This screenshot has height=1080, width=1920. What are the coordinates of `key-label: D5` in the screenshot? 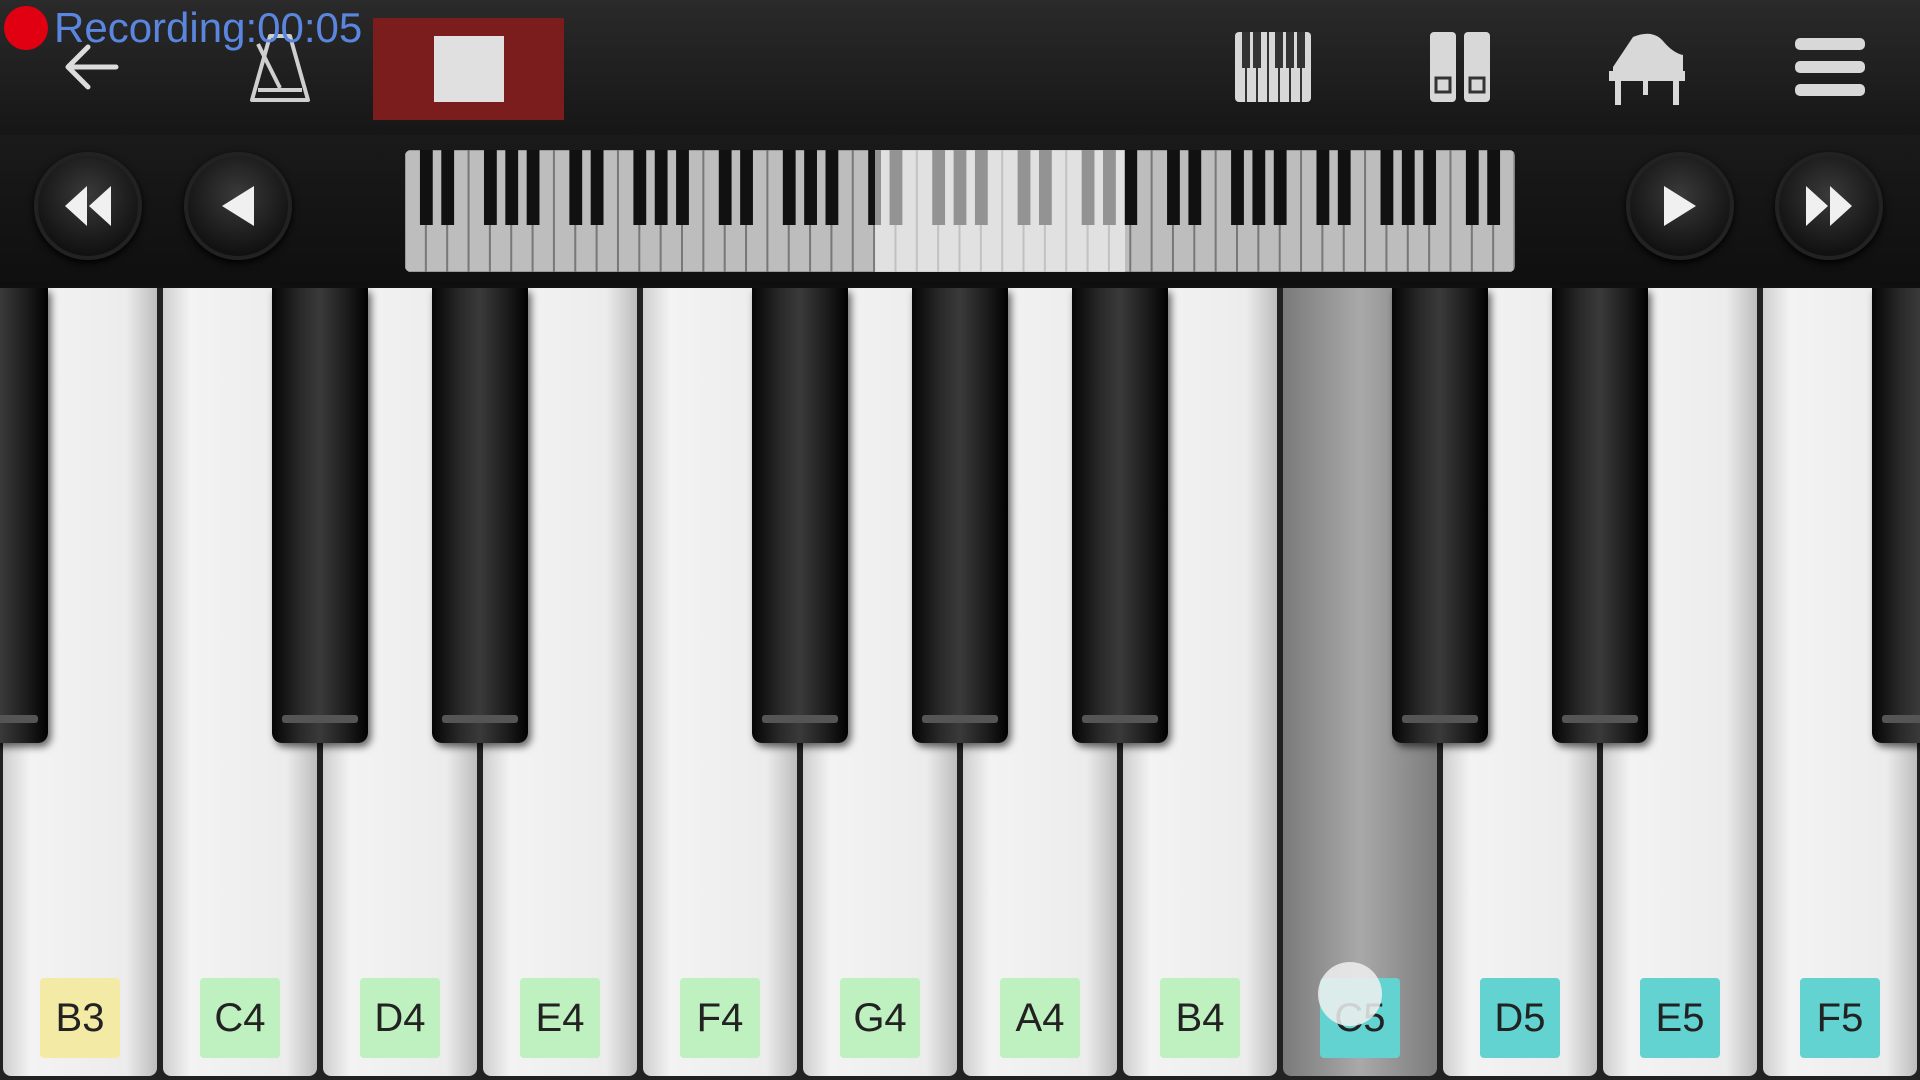 It's located at (1520, 1018).